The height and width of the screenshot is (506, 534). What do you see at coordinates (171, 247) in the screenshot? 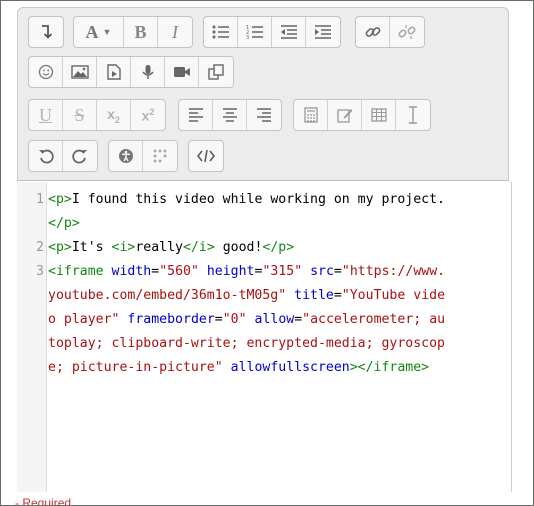
I see `code-line-2: <p>It's <i>really</i> good!</p>` at bounding box center [171, 247].